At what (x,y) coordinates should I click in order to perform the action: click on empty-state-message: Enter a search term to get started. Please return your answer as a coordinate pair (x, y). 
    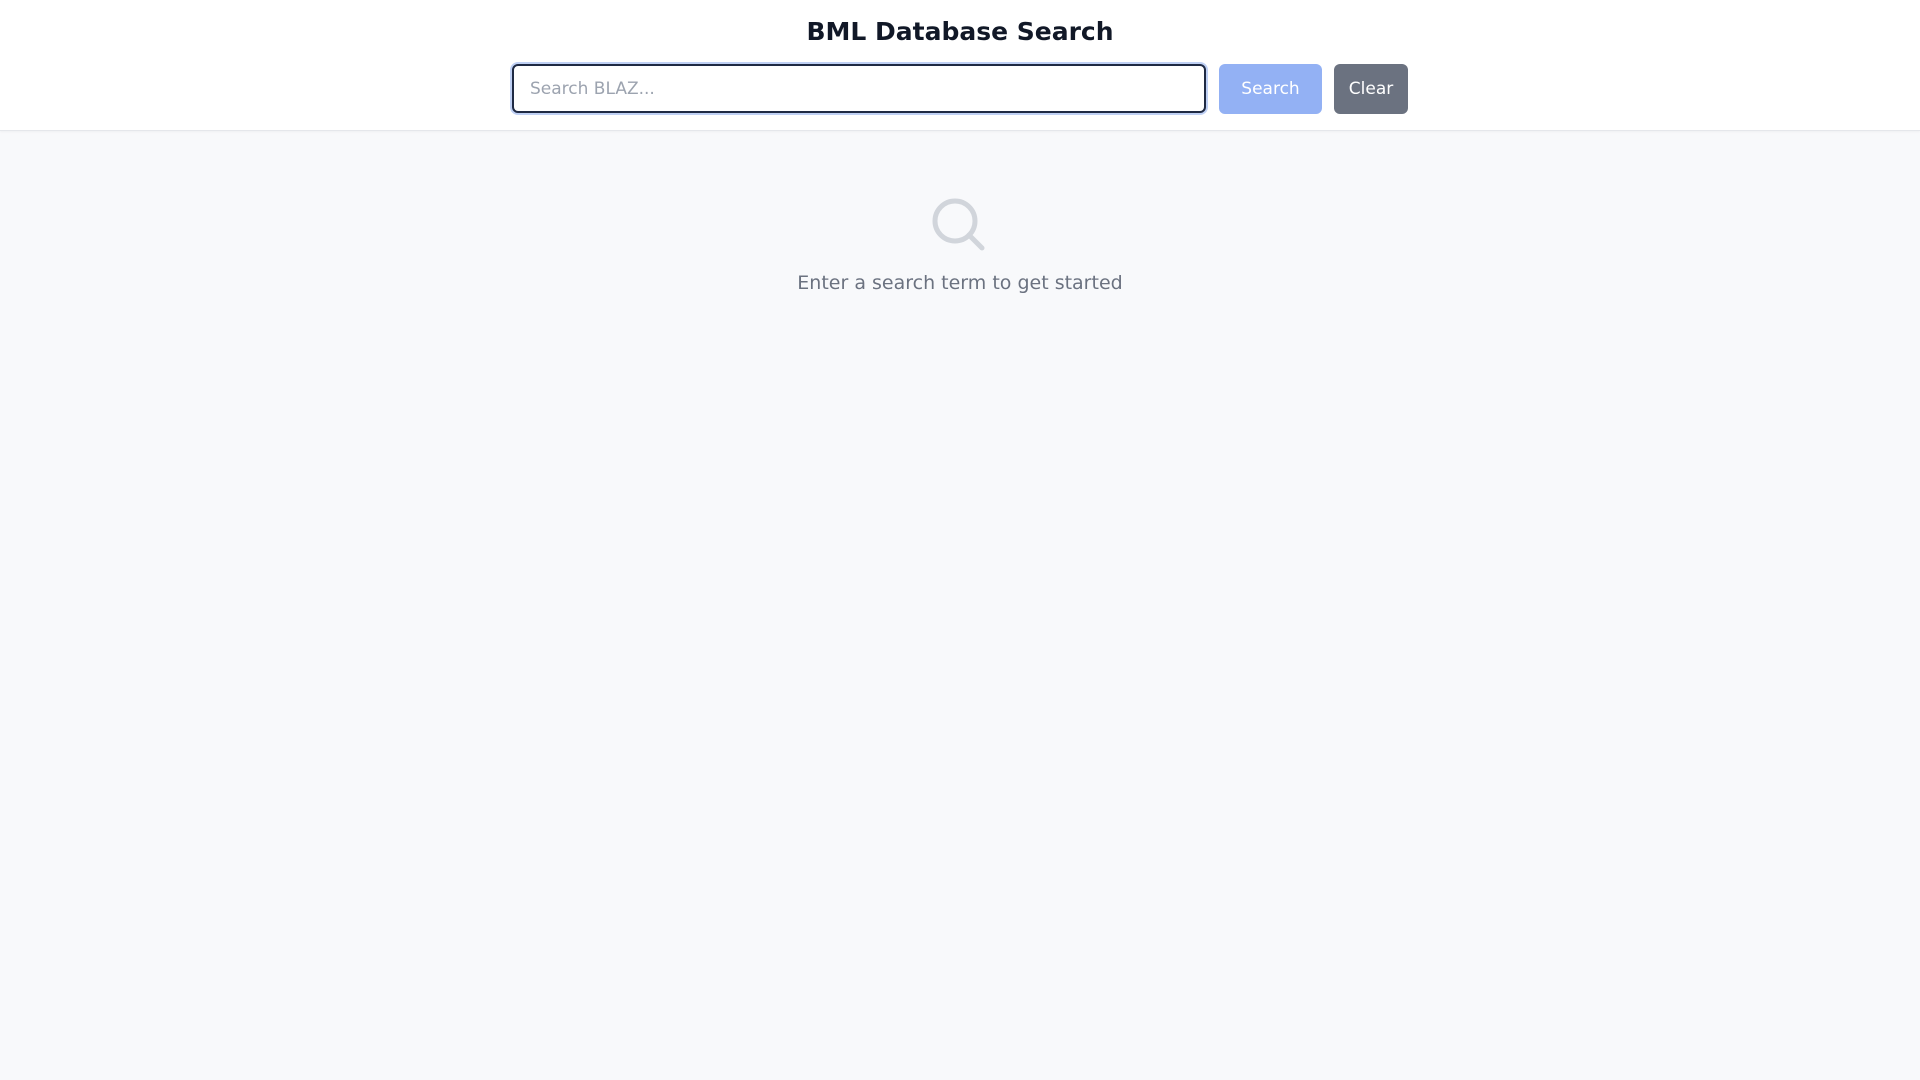
    Looking at the image, I should click on (960, 283).